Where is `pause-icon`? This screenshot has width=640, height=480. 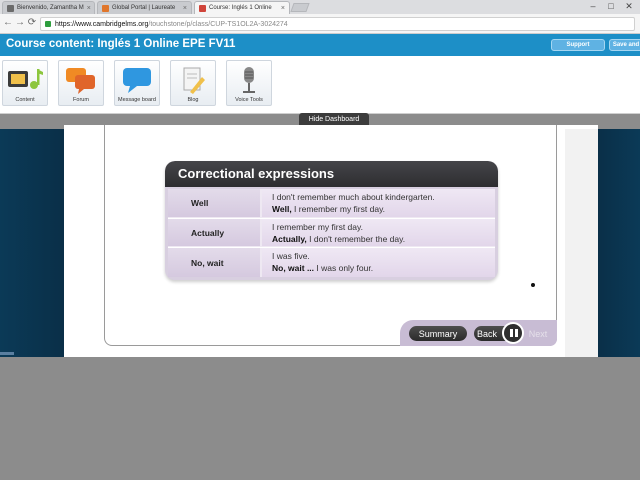
pause-icon is located at coordinates (513, 333).